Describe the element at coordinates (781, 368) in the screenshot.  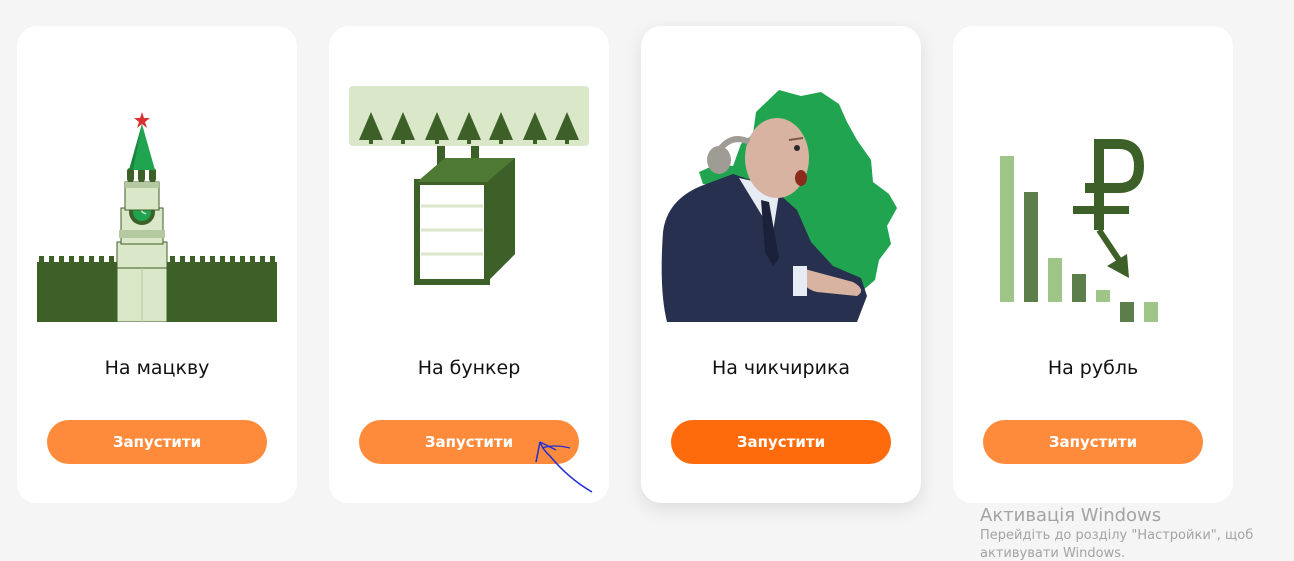
I see `card-title: На чикчирика` at that location.